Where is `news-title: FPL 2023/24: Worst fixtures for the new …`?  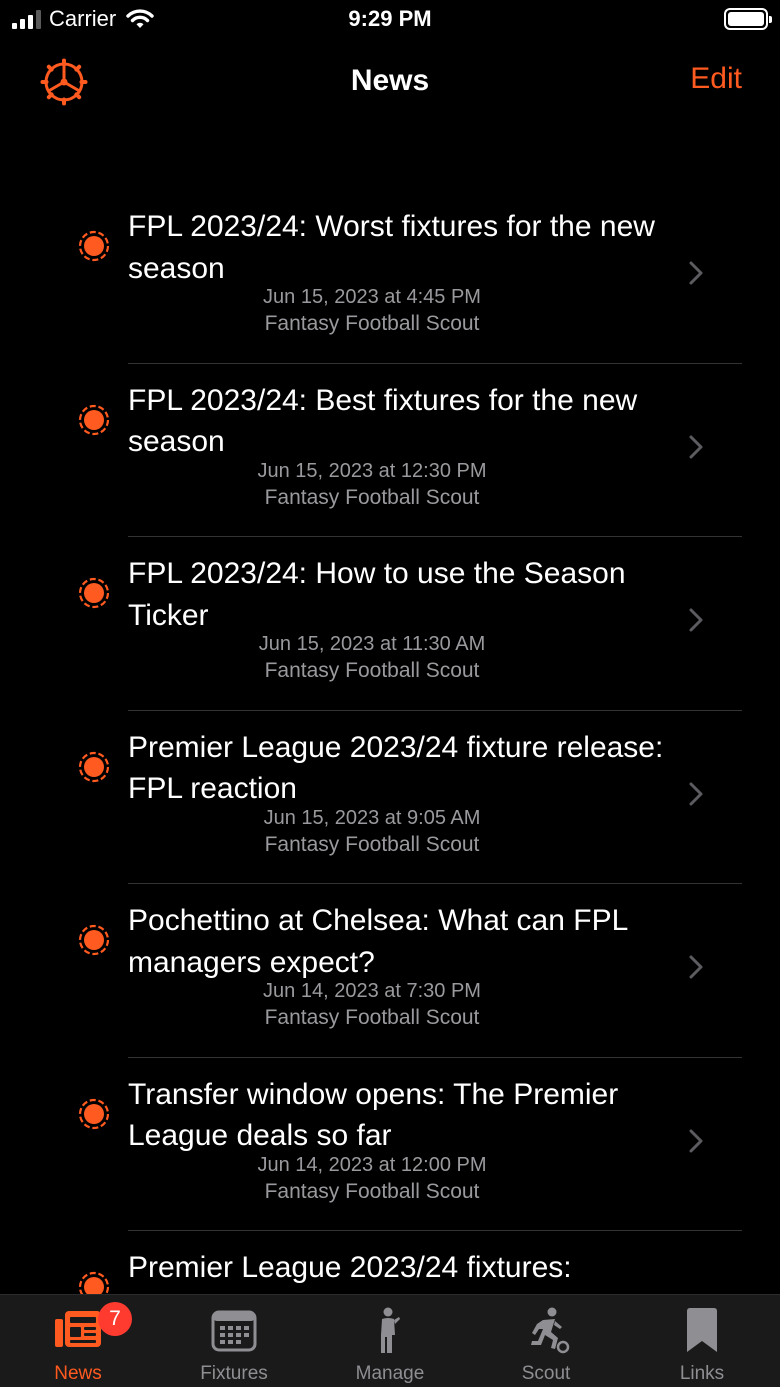 news-title: FPL 2023/24: Worst fixtures for the new … is located at coordinates (391, 247).